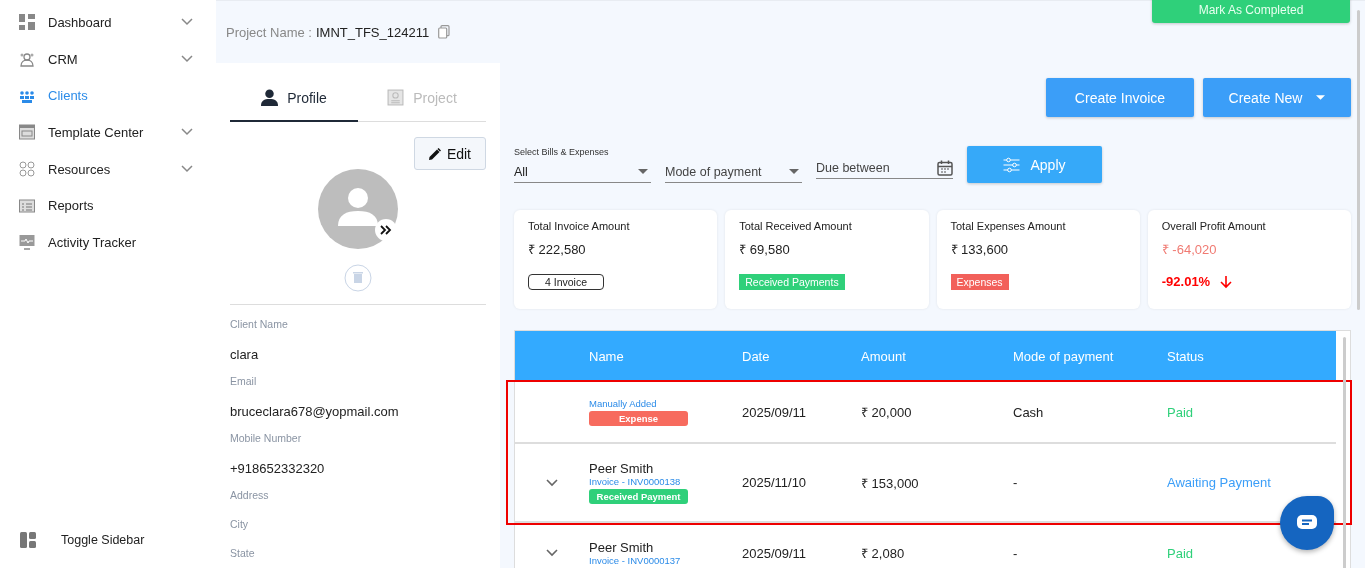  Describe the element at coordinates (386, 230) in the screenshot. I see `double-chevron-icon` at that location.